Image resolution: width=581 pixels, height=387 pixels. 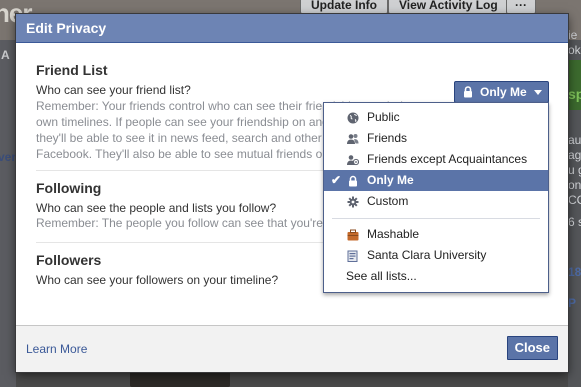 I want to click on menu-item-friends-except-acquaintances: Friends except Acquaintances, so click(x=436, y=159).